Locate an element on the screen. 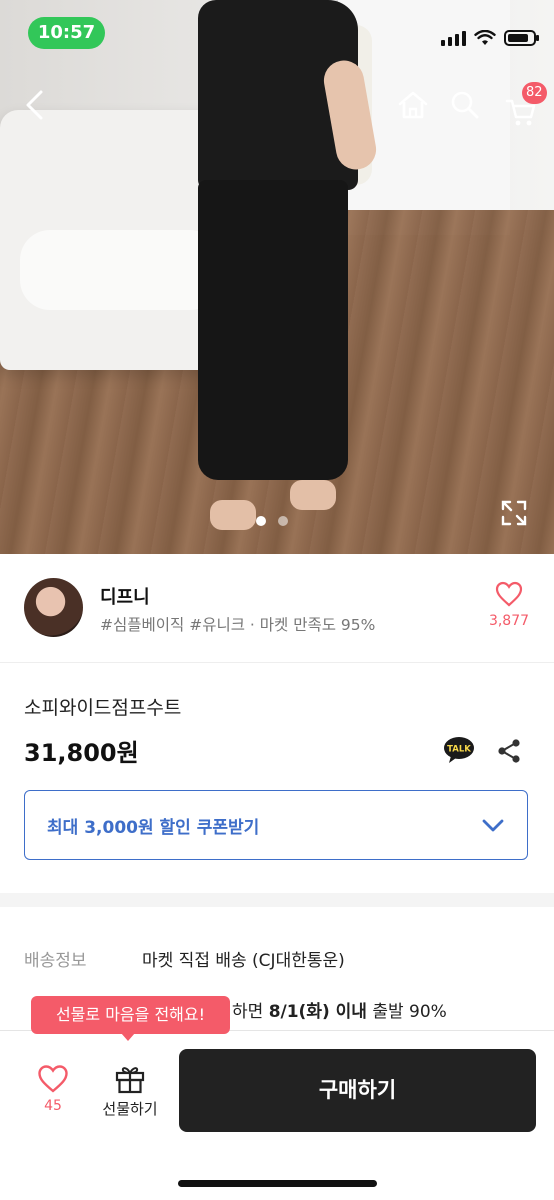  seller-like-count: 3,877 is located at coordinates (509, 621).